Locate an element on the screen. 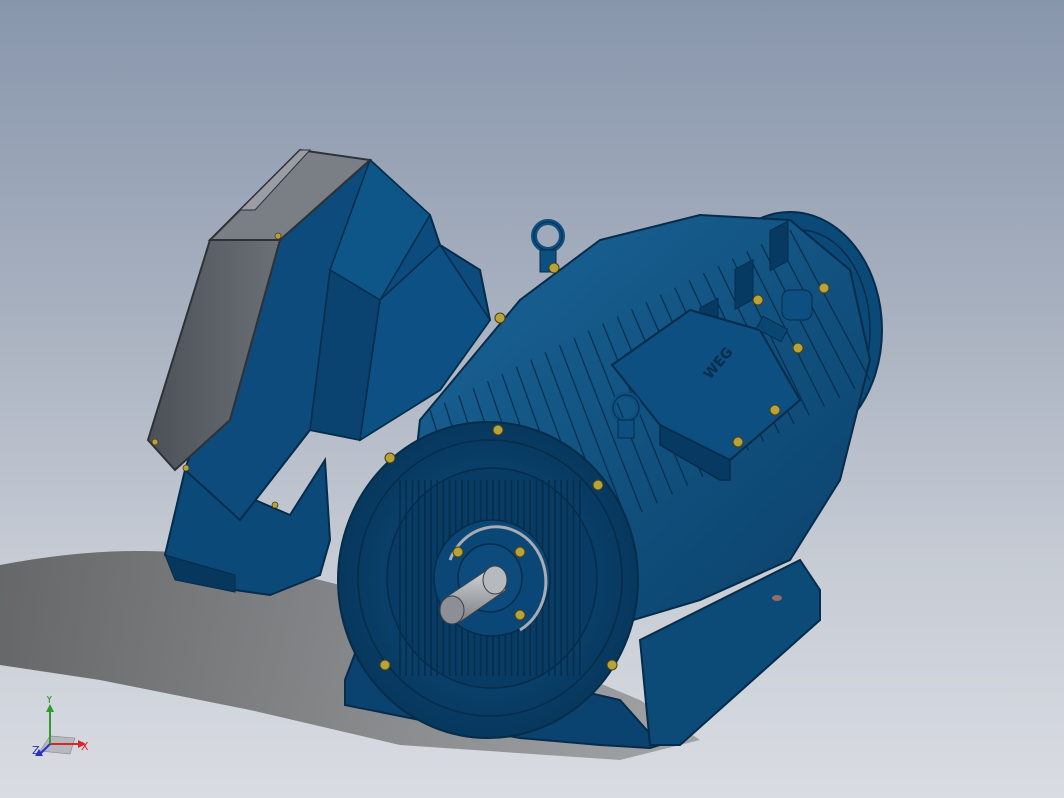  base-hole is located at coordinates (777, 598).